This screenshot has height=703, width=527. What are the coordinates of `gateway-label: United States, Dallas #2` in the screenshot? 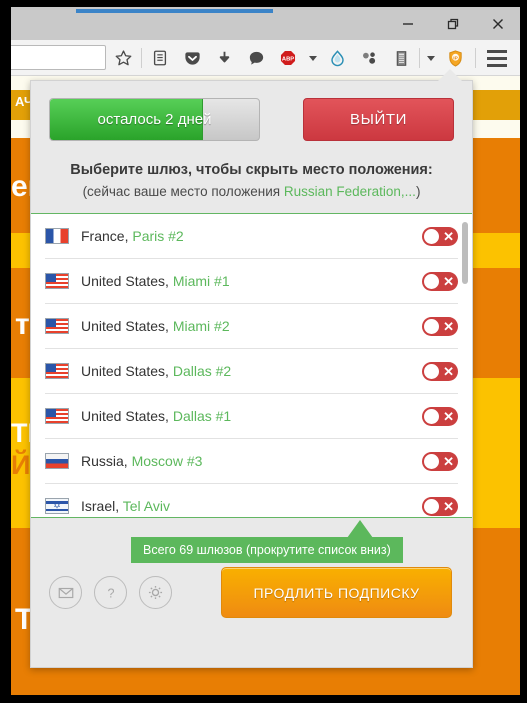 It's located at (251, 371).